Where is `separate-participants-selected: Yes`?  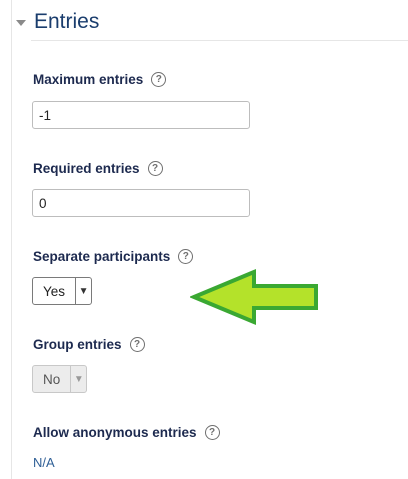 separate-participants-selected: Yes is located at coordinates (54, 291).